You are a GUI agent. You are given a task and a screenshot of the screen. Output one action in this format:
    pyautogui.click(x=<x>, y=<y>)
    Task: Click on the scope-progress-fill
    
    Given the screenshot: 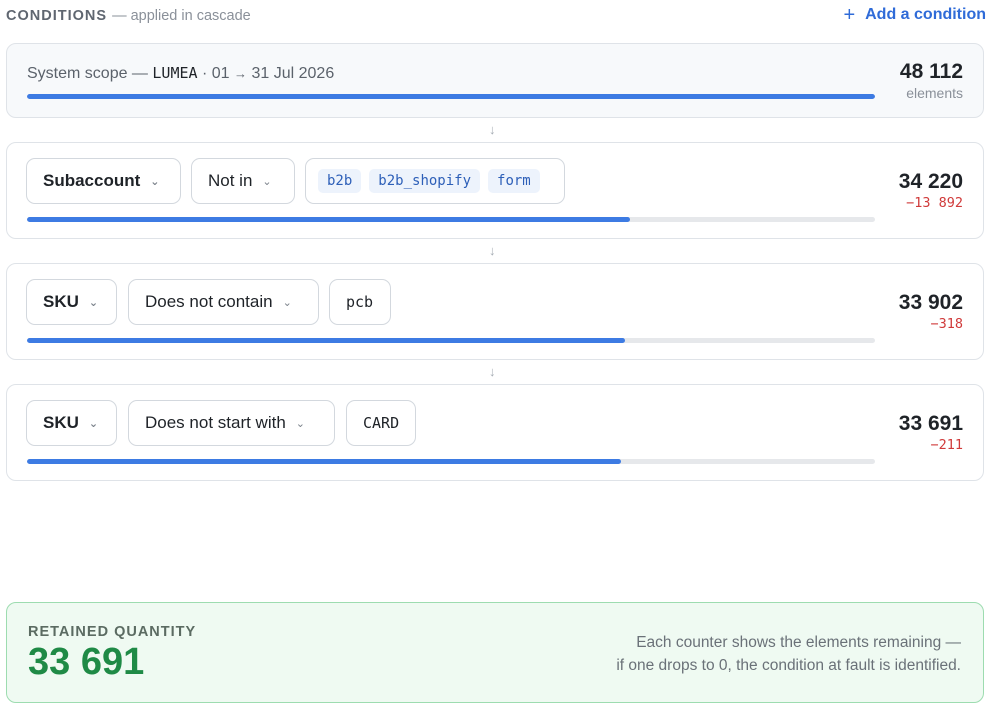 What is the action you would take?
    pyautogui.click(x=451, y=96)
    